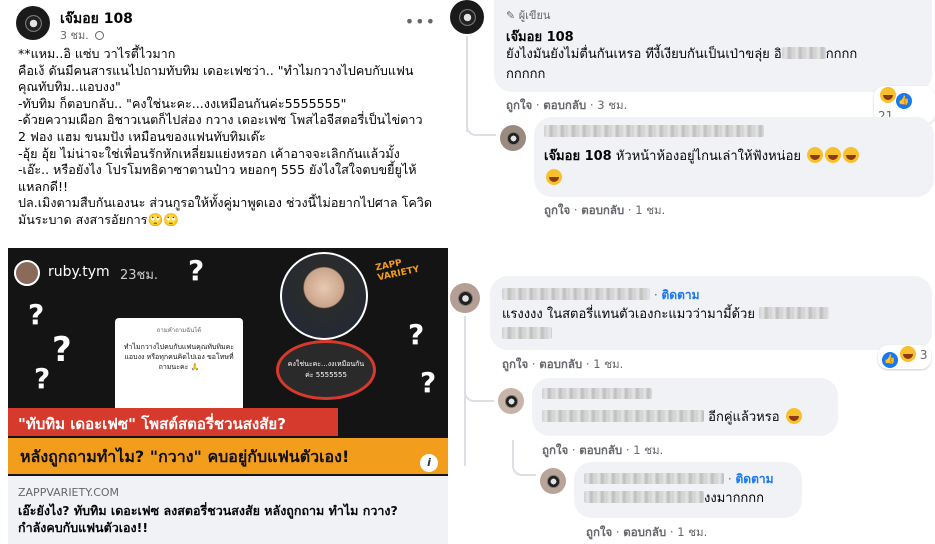  Describe the element at coordinates (923, 355) in the screenshot. I see `reaction-count: 3` at that location.